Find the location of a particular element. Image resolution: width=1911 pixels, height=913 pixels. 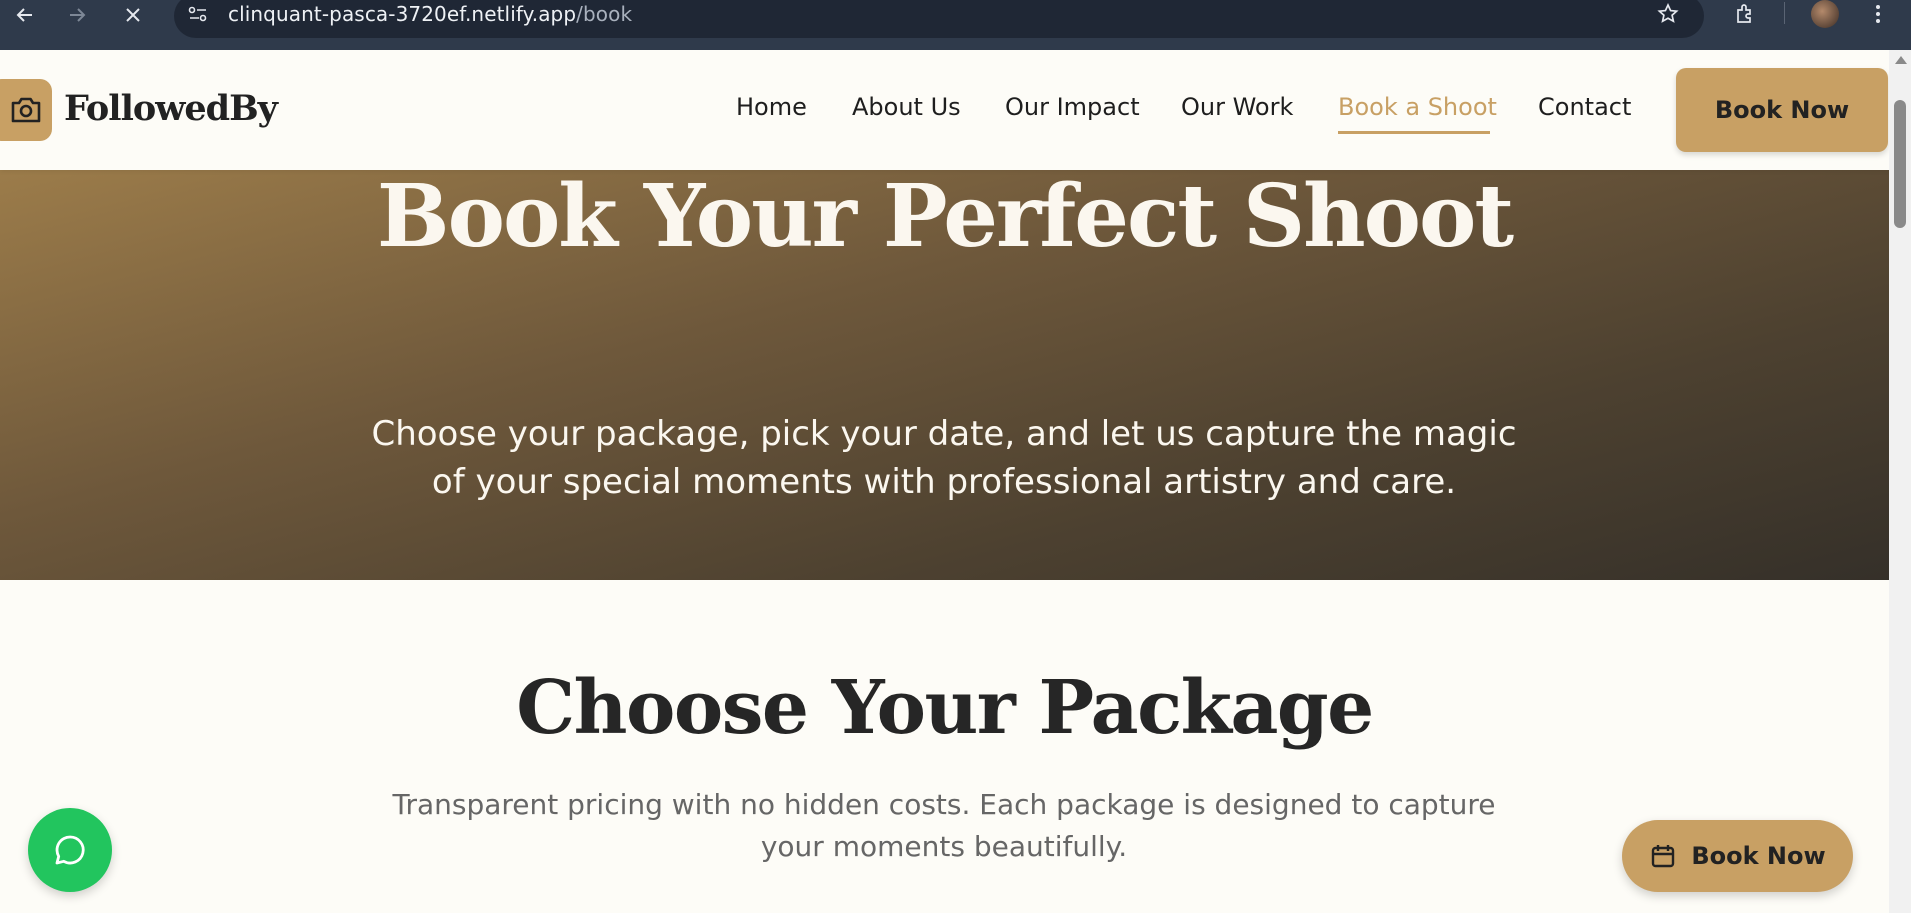

url-path: /book is located at coordinates (604, 14).